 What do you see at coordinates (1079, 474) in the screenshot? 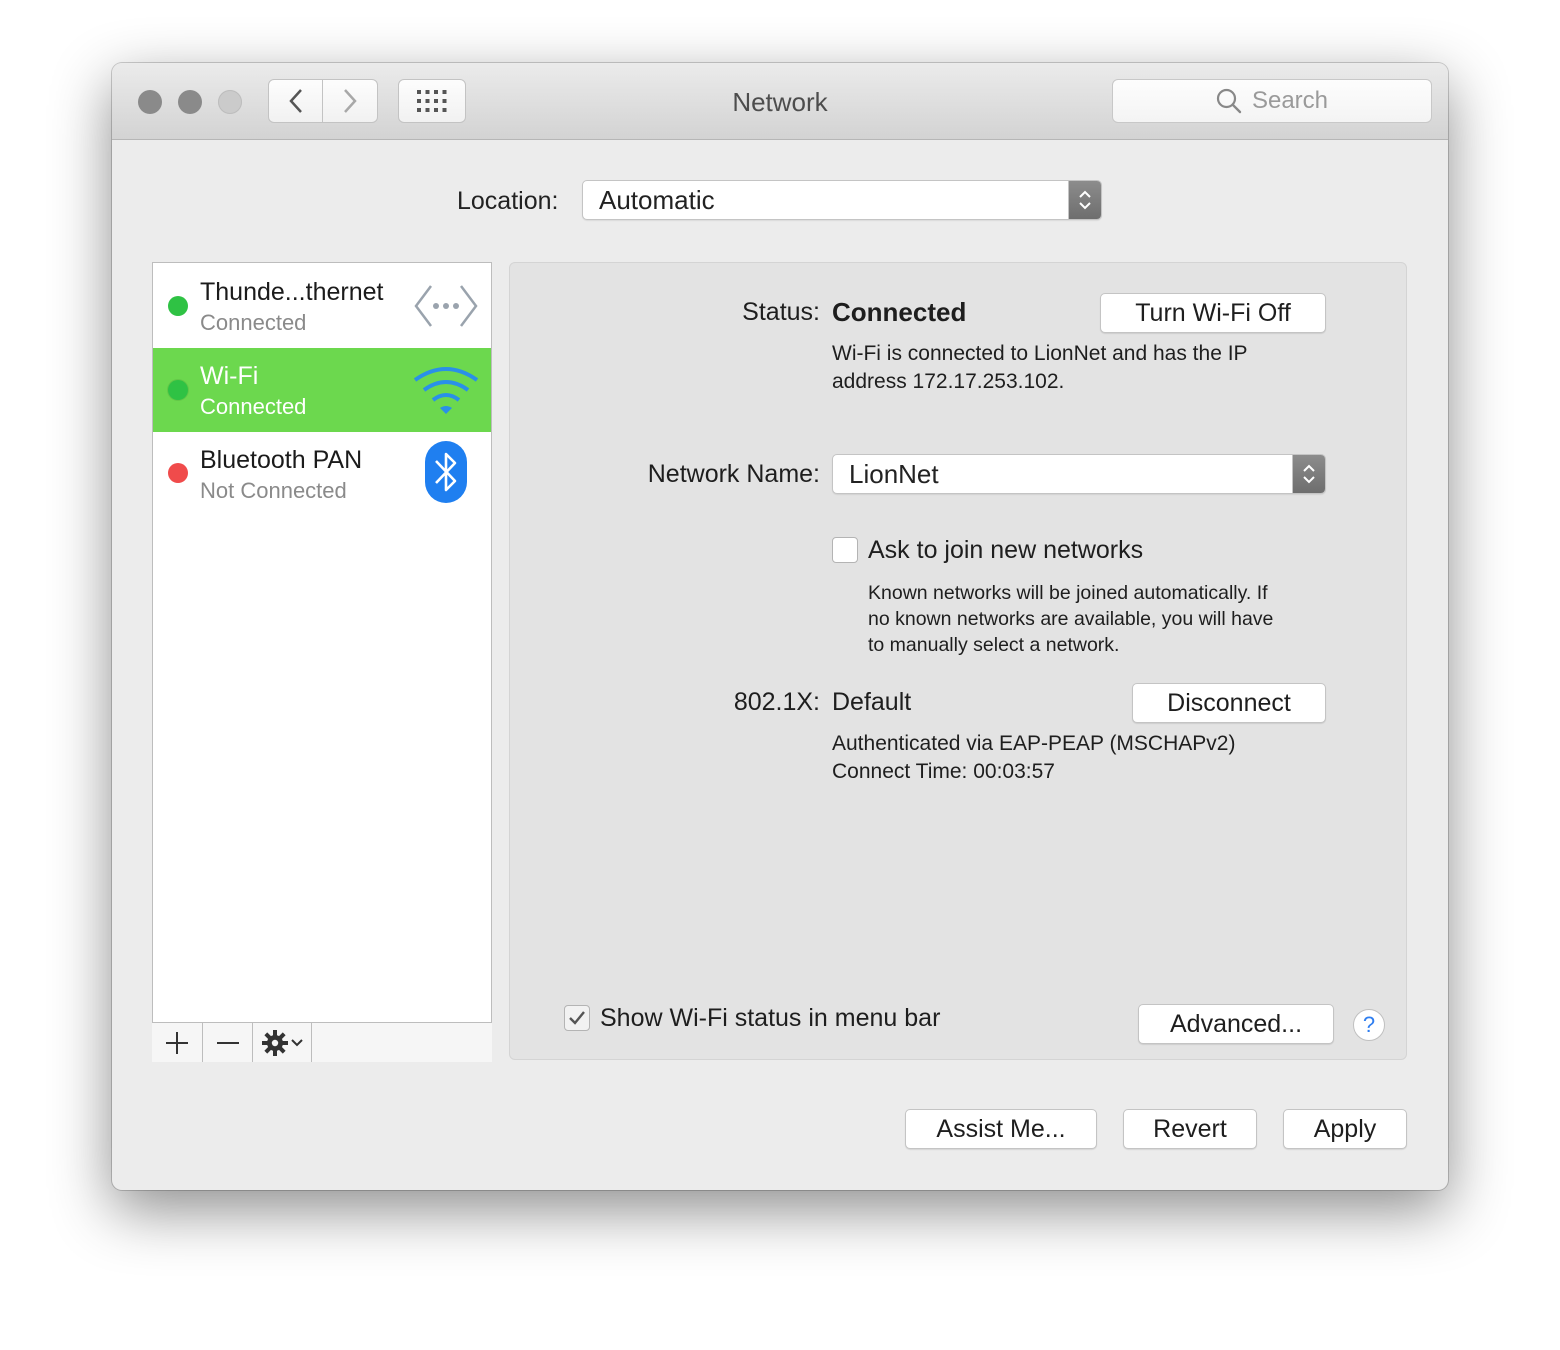
I see `network-name-popup: LionNet` at bounding box center [1079, 474].